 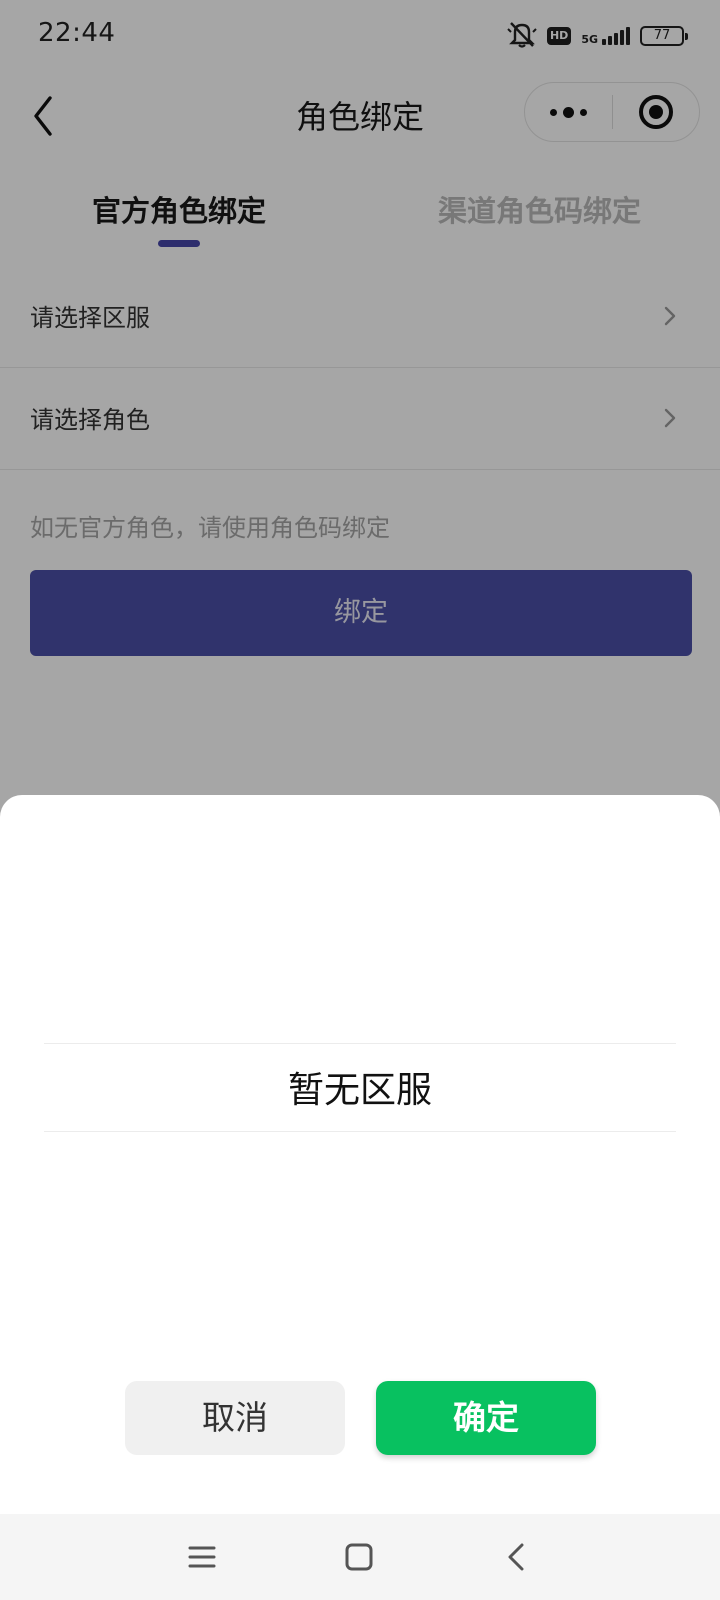 I want to click on menu-icon, so click(x=202, y=1557).